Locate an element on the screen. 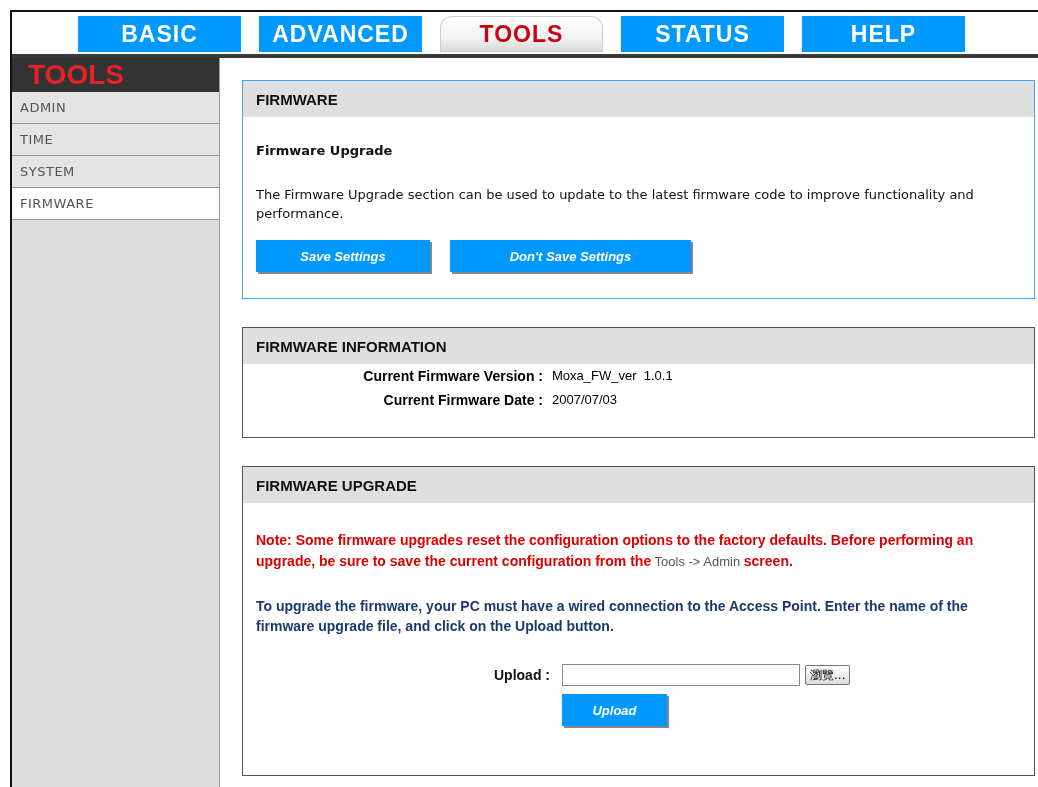  sidebar-item: FIRMWARE is located at coordinates (115, 204).